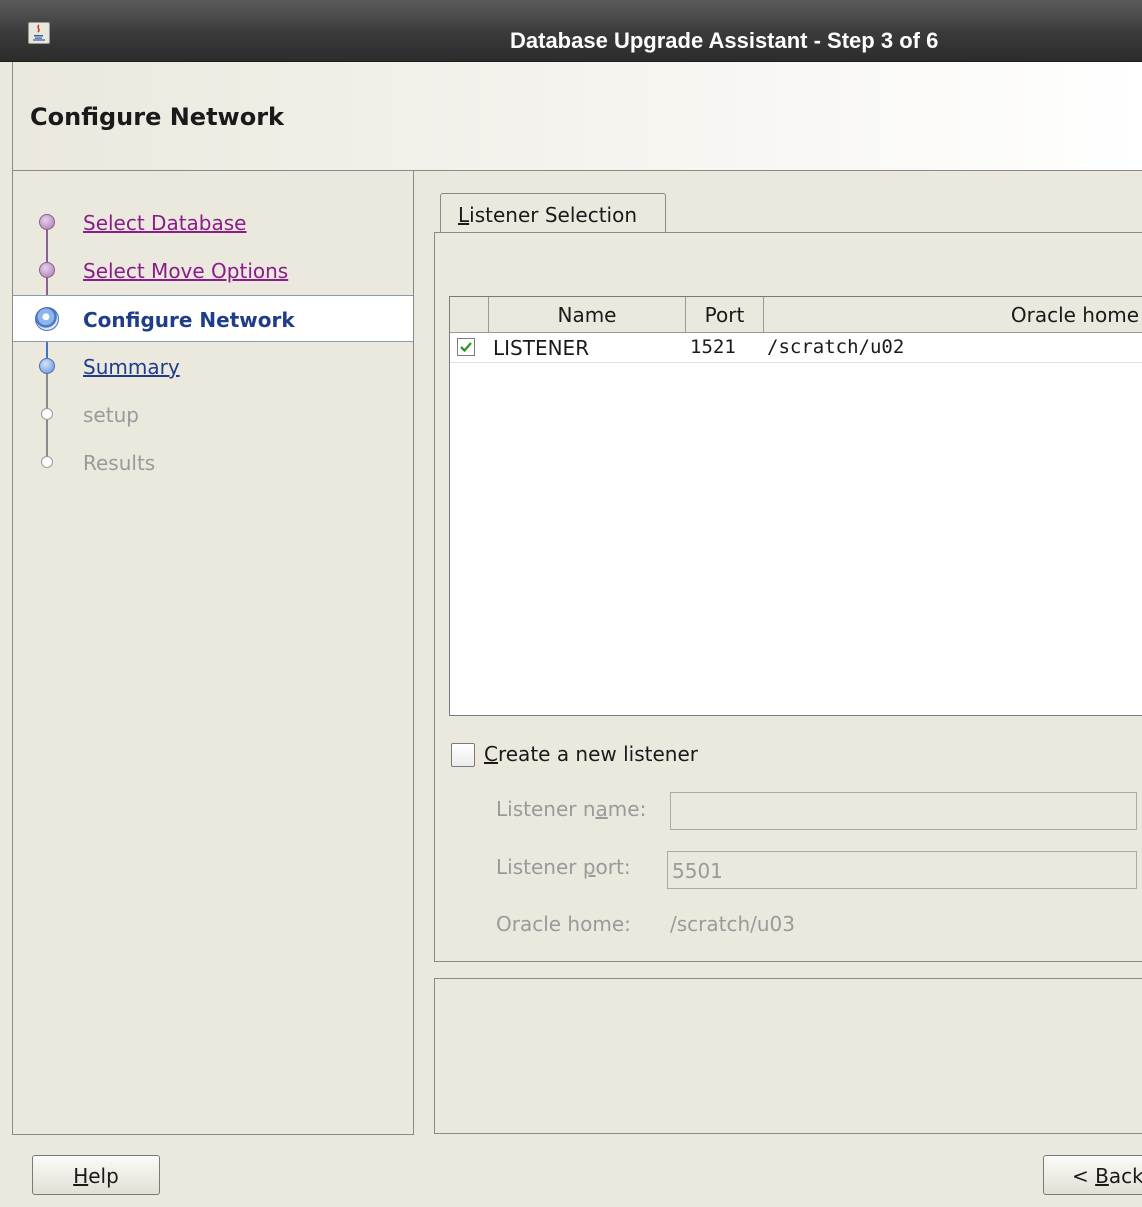  Describe the element at coordinates (788, 1056) in the screenshot. I see `message-panel` at that location.